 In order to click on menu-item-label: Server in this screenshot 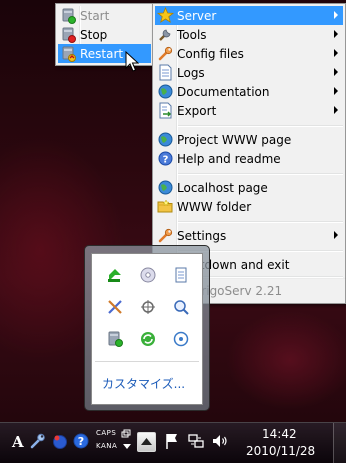, I will do `click(197, 15)`.